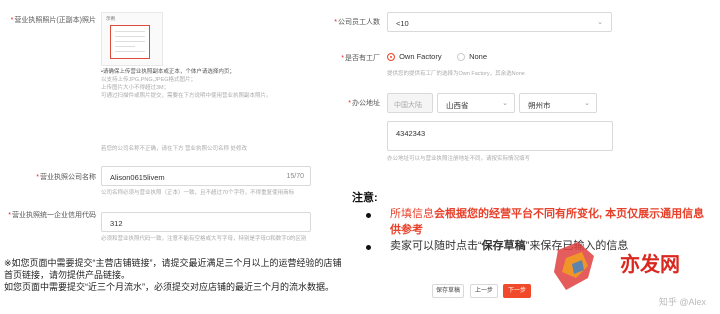 This screenshot has width=720, height=314. What do you see at coordinates (116, 223) in the screenshot?
I see `credit-code-value: 312` at bounding box center [116, 223].